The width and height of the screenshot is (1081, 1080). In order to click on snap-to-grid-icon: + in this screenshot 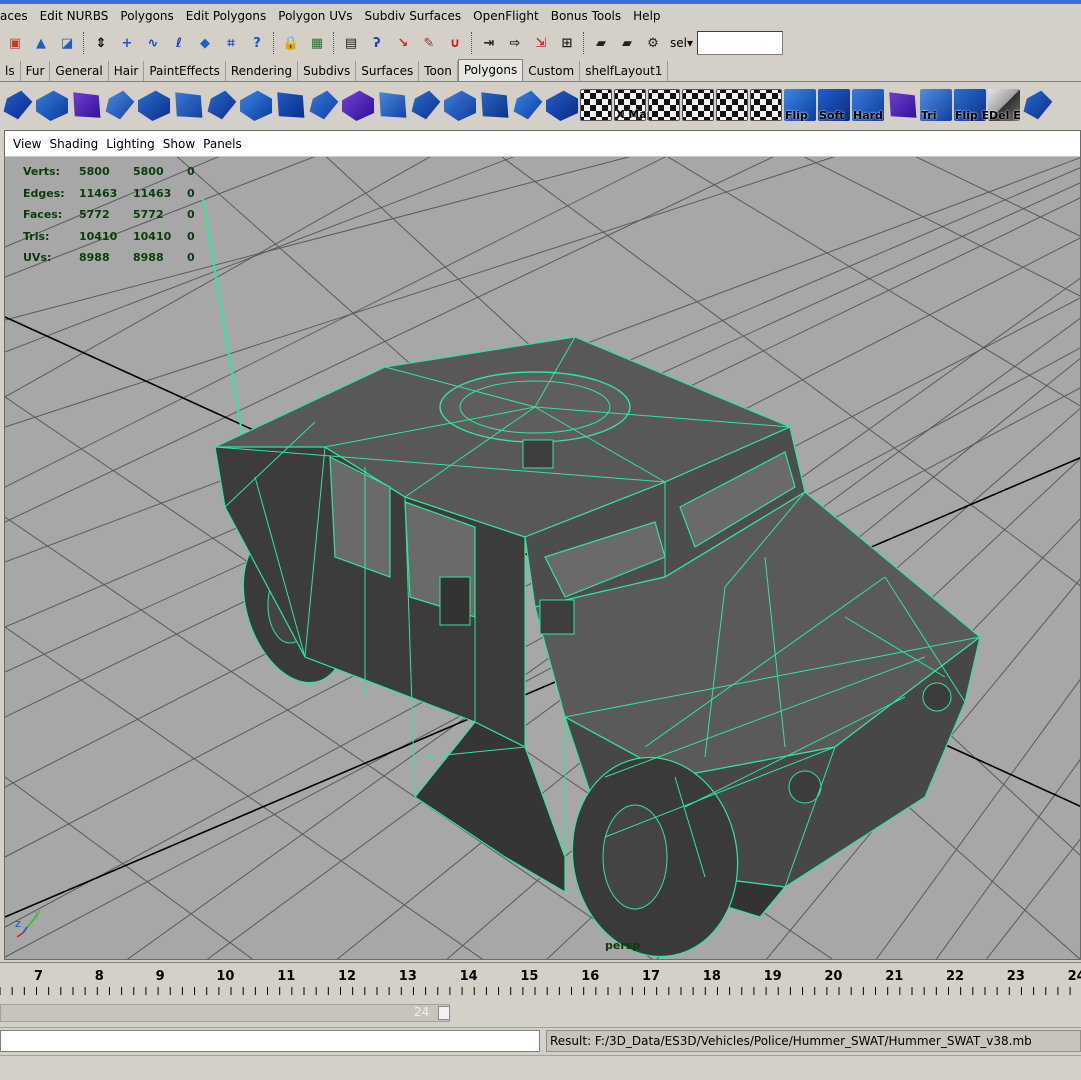, I will do `click(127, 43)`.